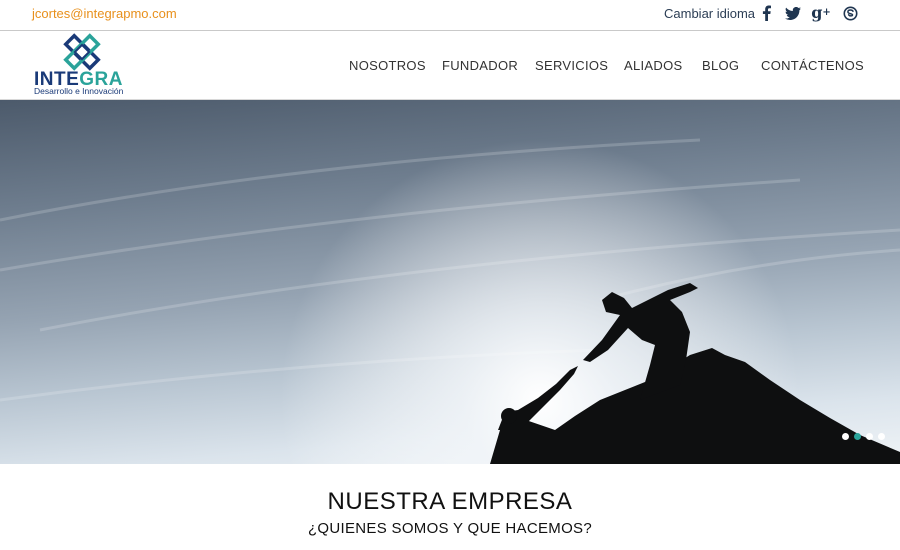  I want to click on facebook-icon, so click(766, 13).